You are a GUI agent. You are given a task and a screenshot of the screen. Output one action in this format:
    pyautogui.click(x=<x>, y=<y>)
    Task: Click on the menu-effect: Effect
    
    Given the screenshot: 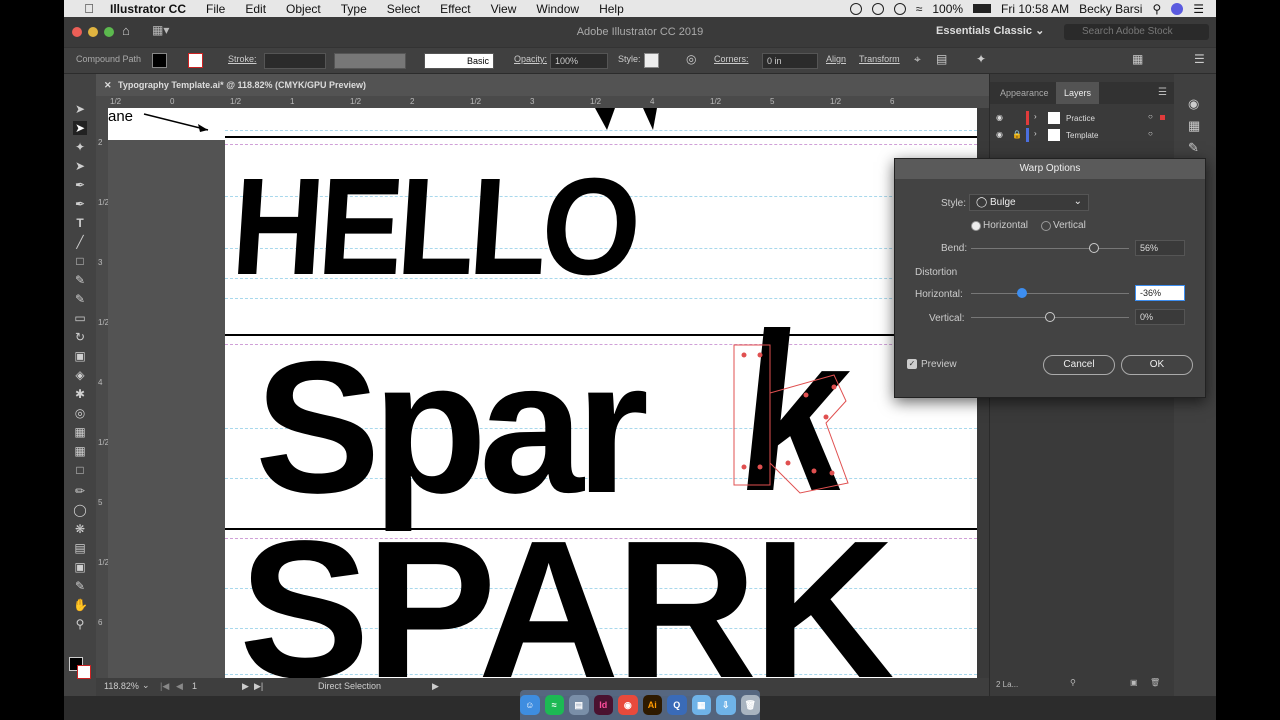 What is the action you would take?
    pyautogui.click(x=455, y=9)
    